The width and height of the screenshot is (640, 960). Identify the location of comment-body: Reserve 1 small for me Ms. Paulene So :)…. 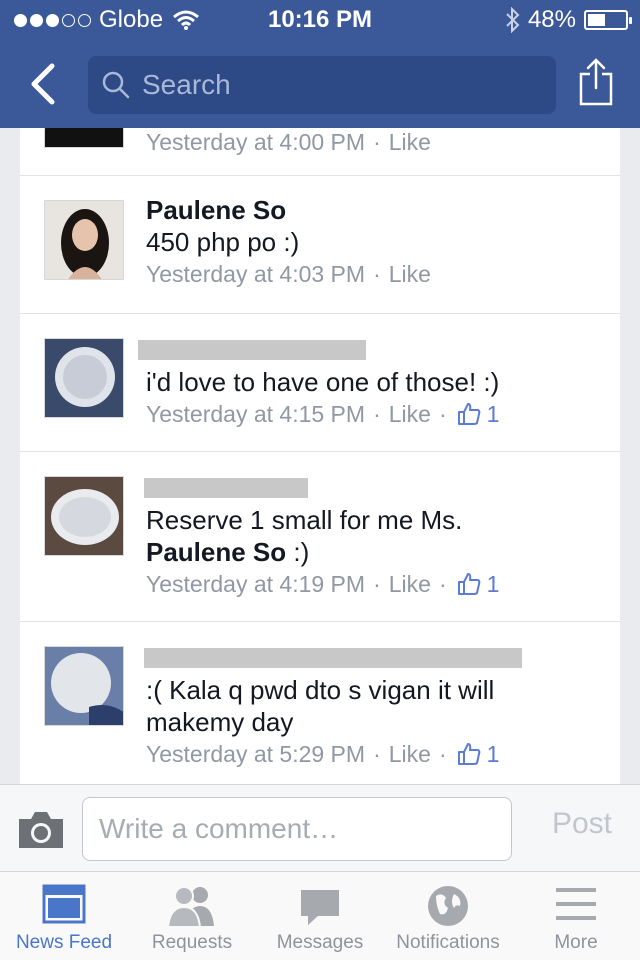
(378, 552).